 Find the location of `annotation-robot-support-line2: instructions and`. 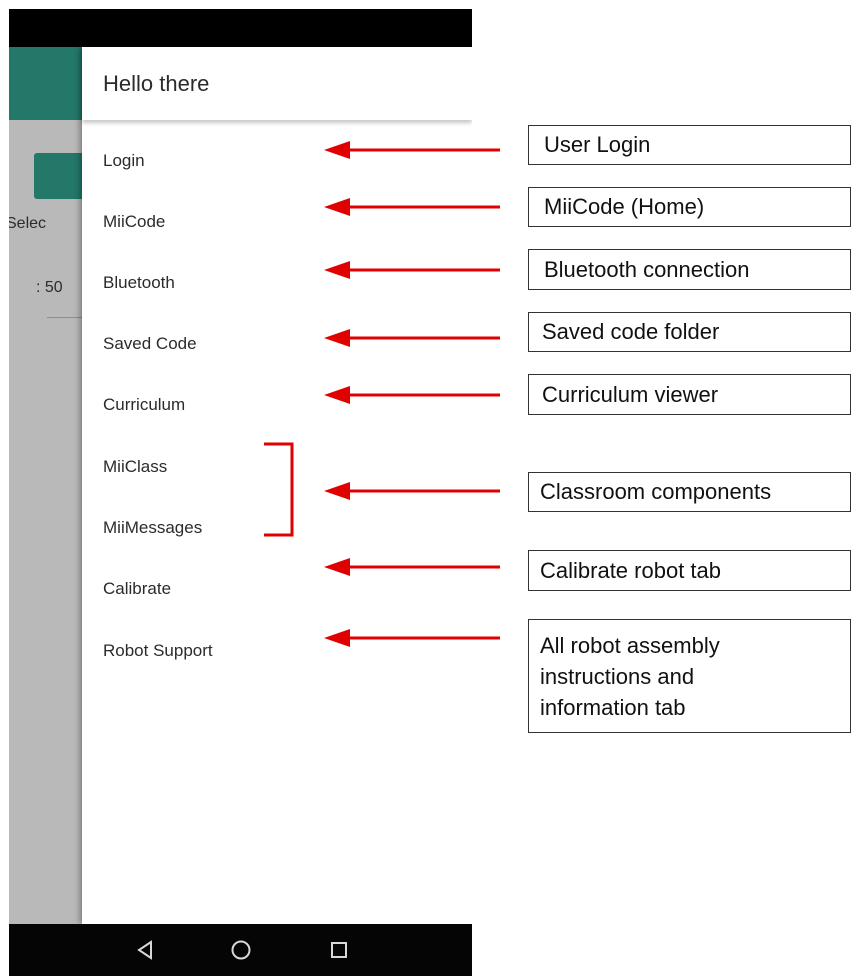

annotation-robot-support-line2: instructions and is located at coordinates (617, 676).